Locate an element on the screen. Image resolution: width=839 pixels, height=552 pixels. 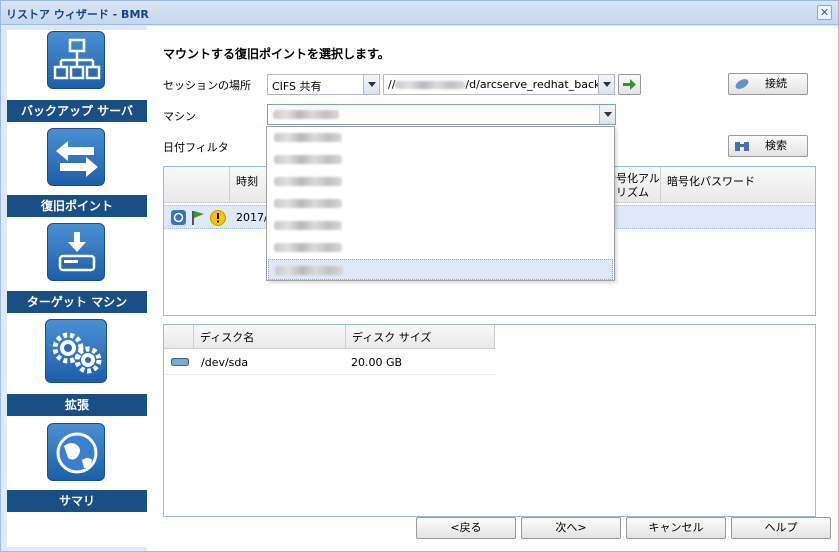
connect-button: 接続 is located at coordinates (768, 84).